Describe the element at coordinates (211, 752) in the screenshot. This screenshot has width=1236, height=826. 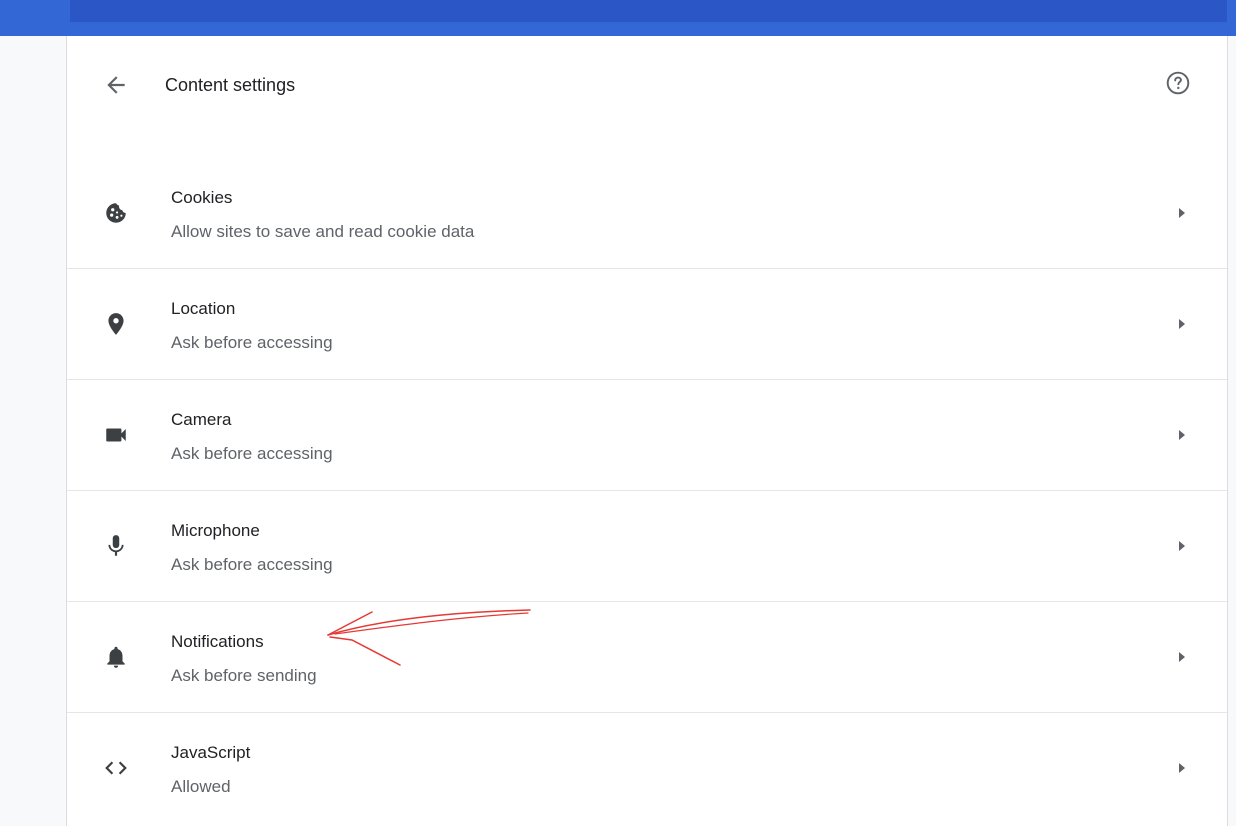
I see `settings-row-title: JavaScript` at that location.